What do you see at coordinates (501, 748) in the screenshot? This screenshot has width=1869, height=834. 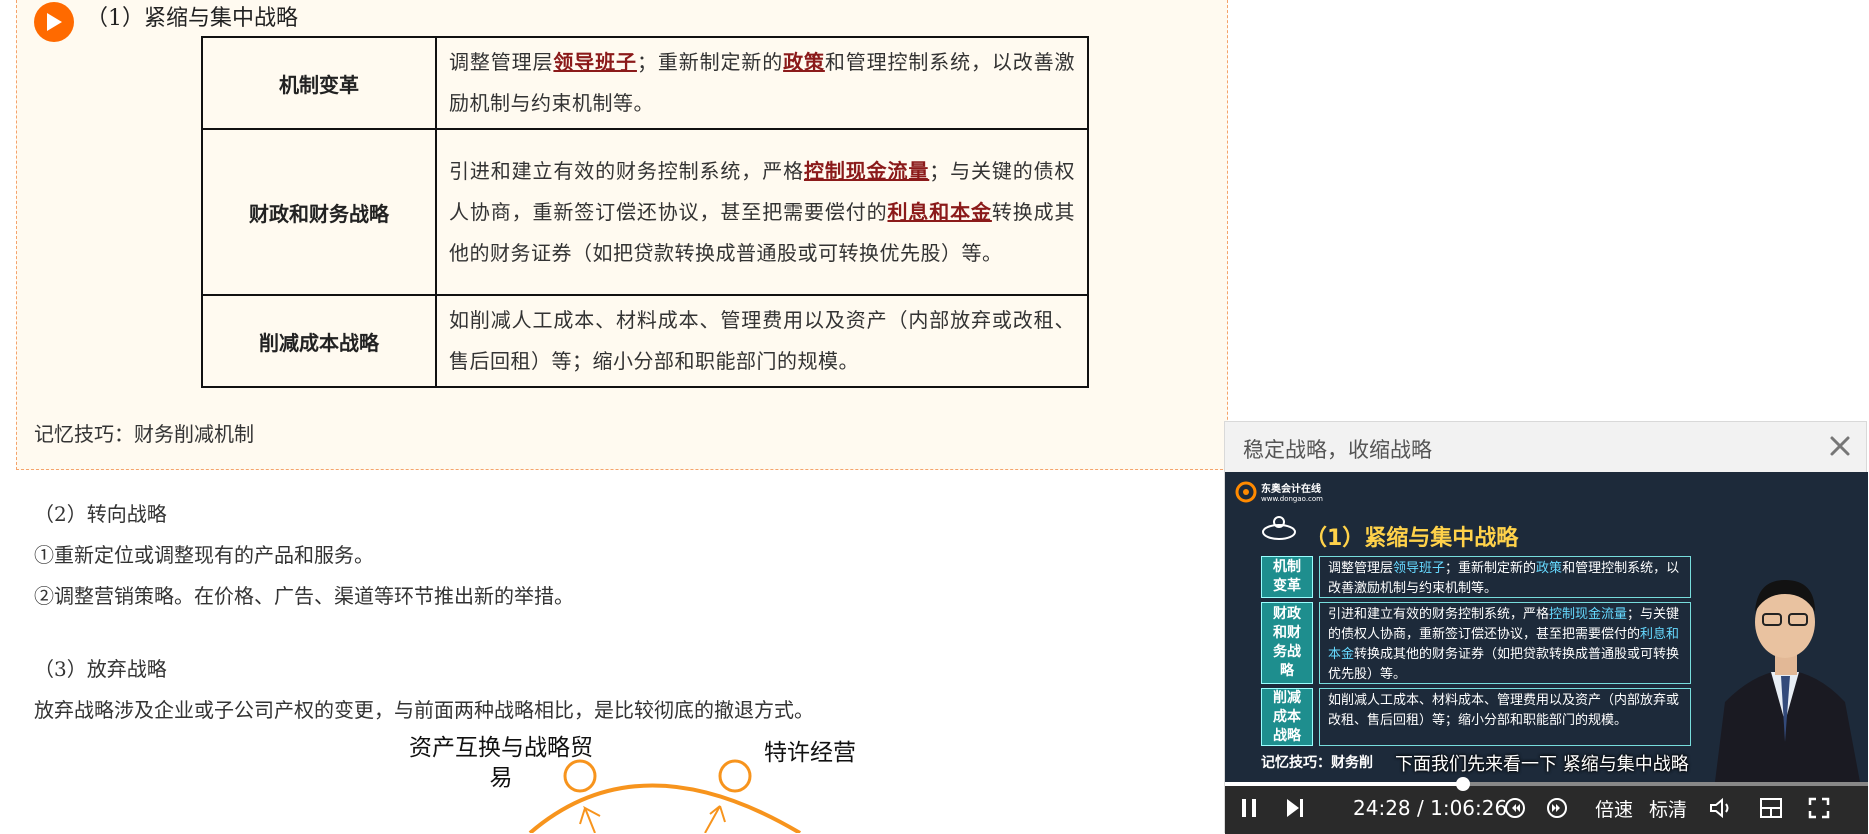 I see `diagram-label: 资产互换与战略贸` at bounding box center [501, 748].